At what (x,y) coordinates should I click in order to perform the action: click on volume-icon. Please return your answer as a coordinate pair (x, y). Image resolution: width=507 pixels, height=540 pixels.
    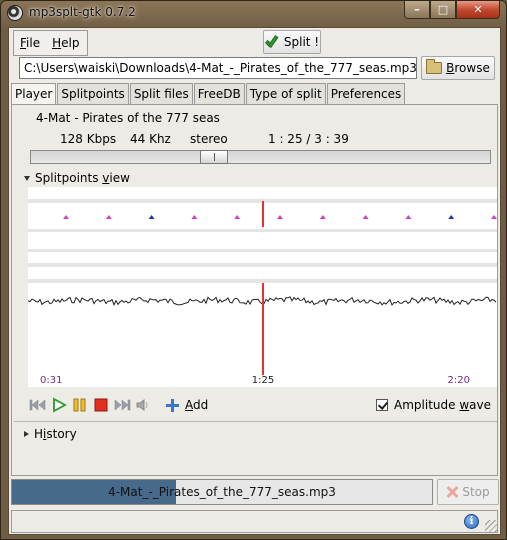
    Looking at the image, I should click on (143, 405).